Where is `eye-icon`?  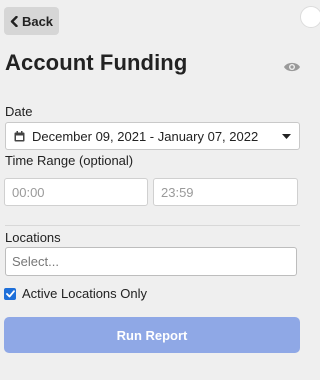
eye-icon is located at coordinates (292, 67).